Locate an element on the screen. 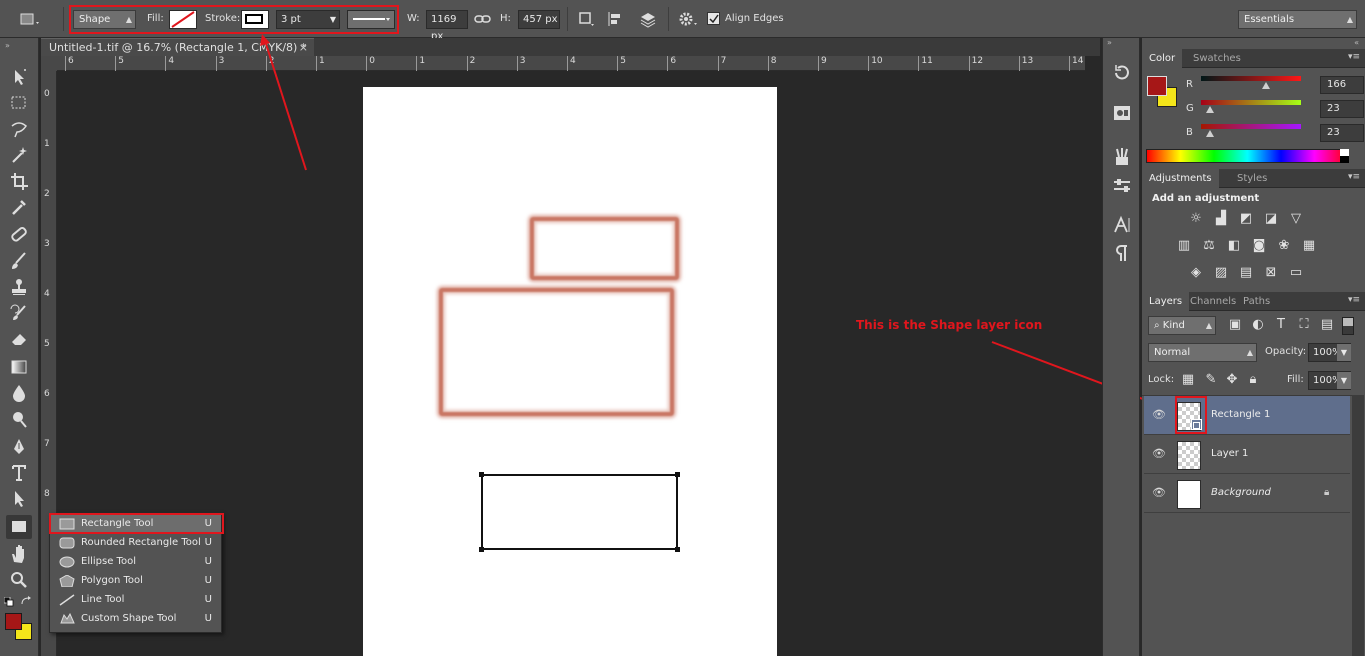 The image size is (1365, 656). tab-color: Color is located at coordinates (1162, 58).